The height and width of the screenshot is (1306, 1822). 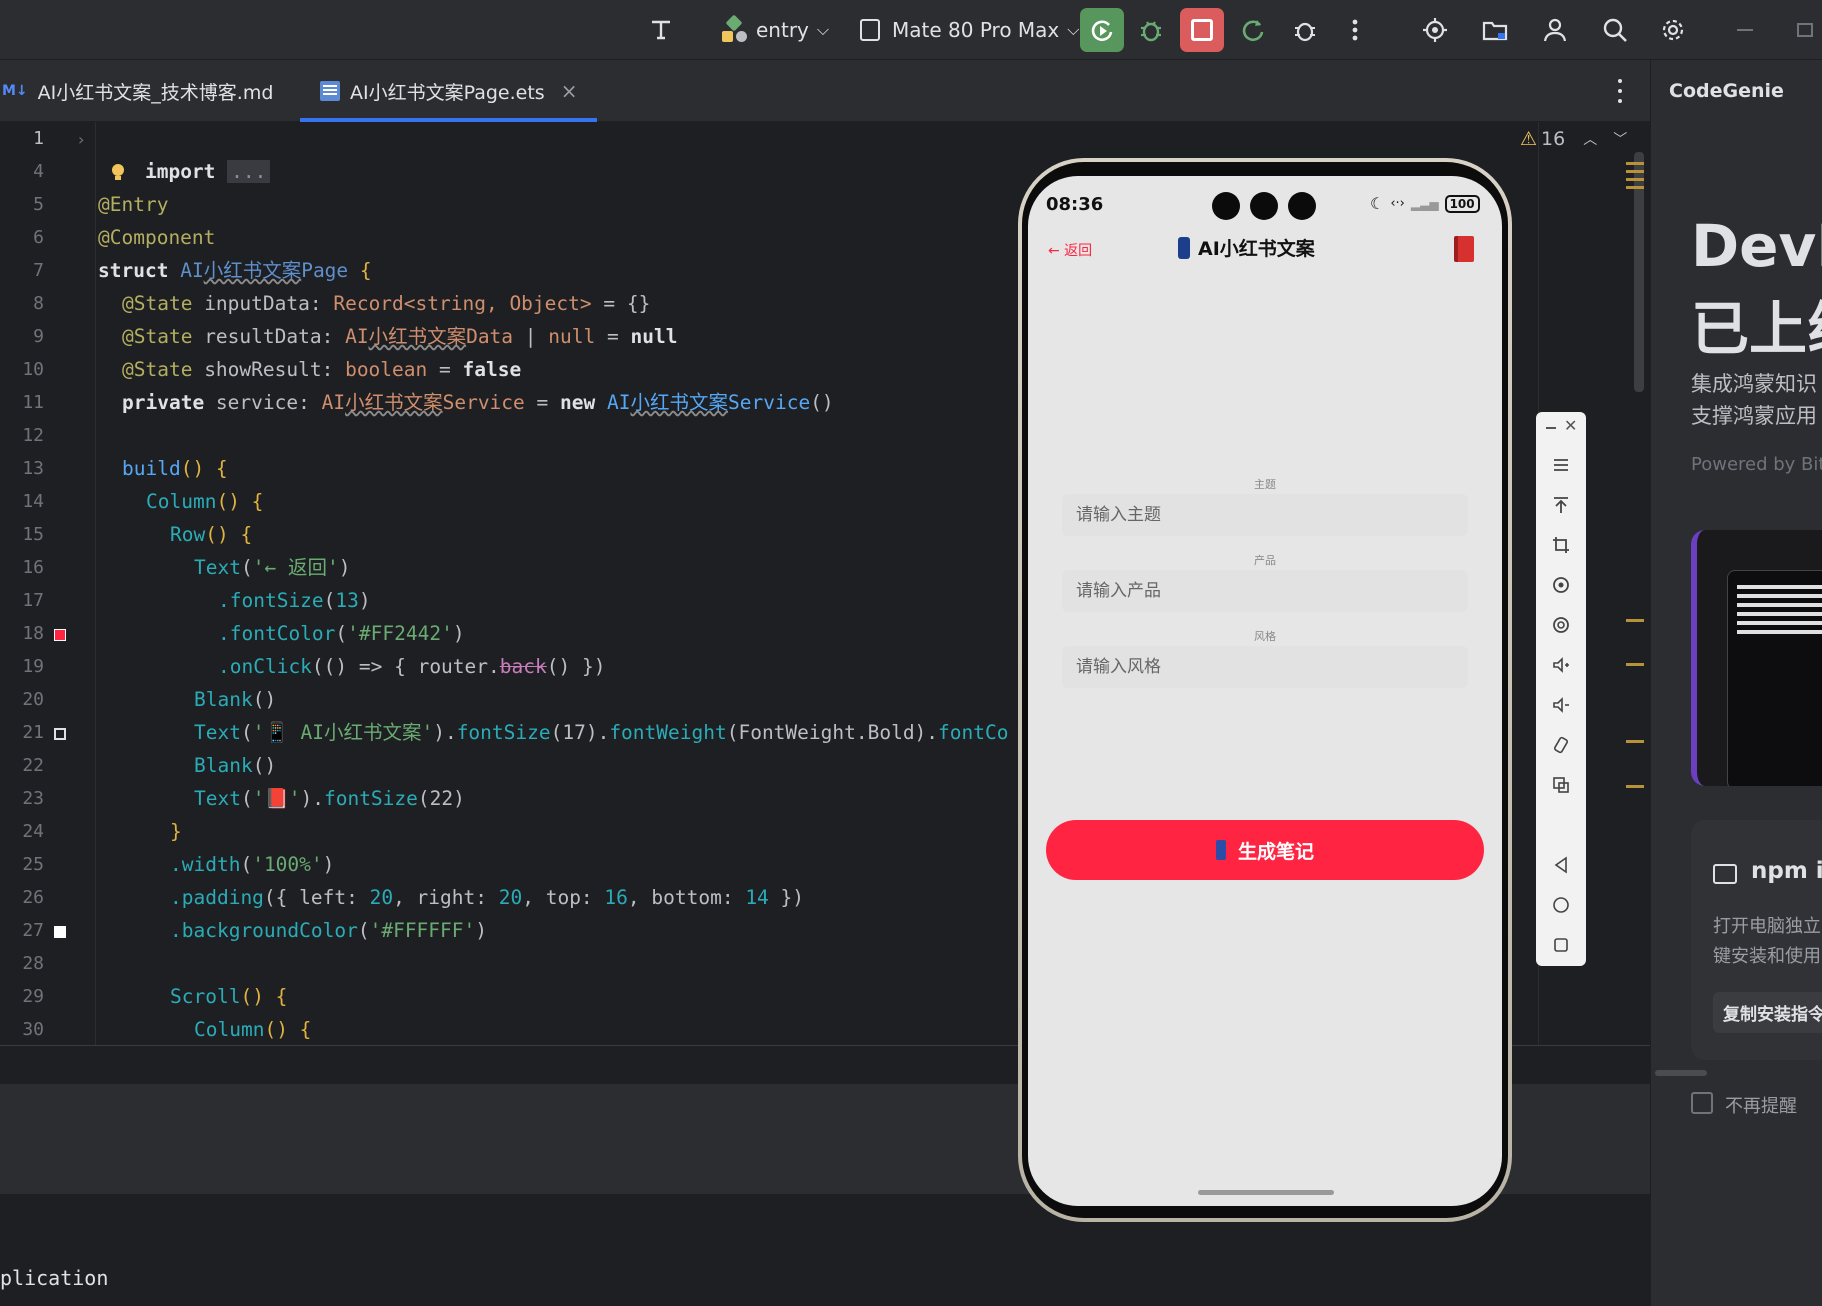 What do you see at coordinates (1561, 545) in the screenshot?
I see `crop-icon` at bounding box center [1561, 545].